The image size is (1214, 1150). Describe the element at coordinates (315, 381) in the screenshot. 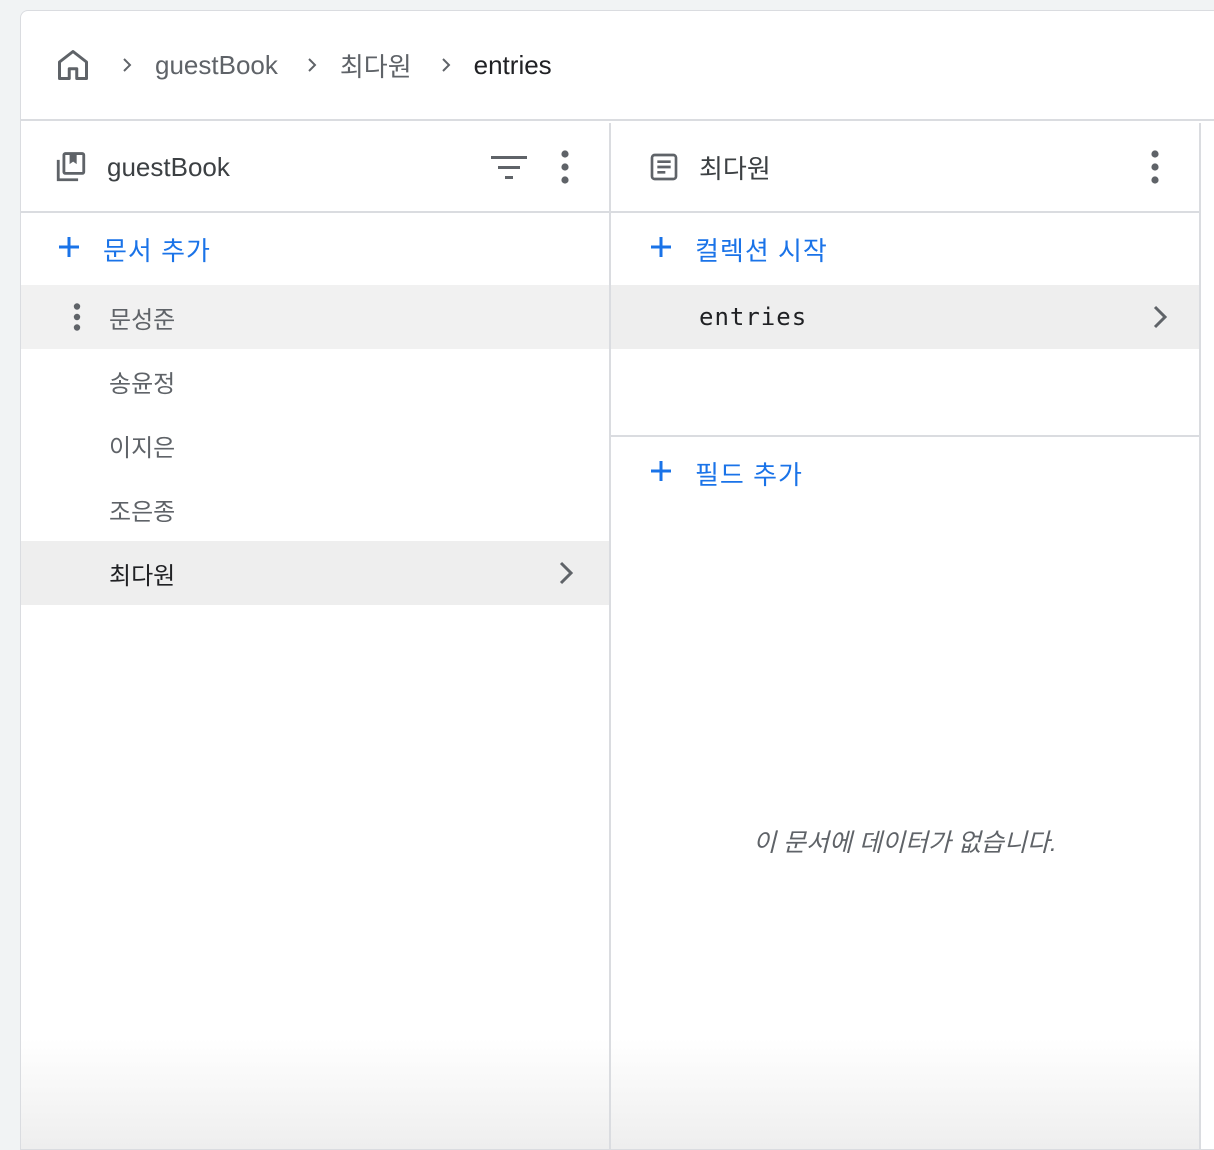

I see `list-item-document: 송윤정` at that location.